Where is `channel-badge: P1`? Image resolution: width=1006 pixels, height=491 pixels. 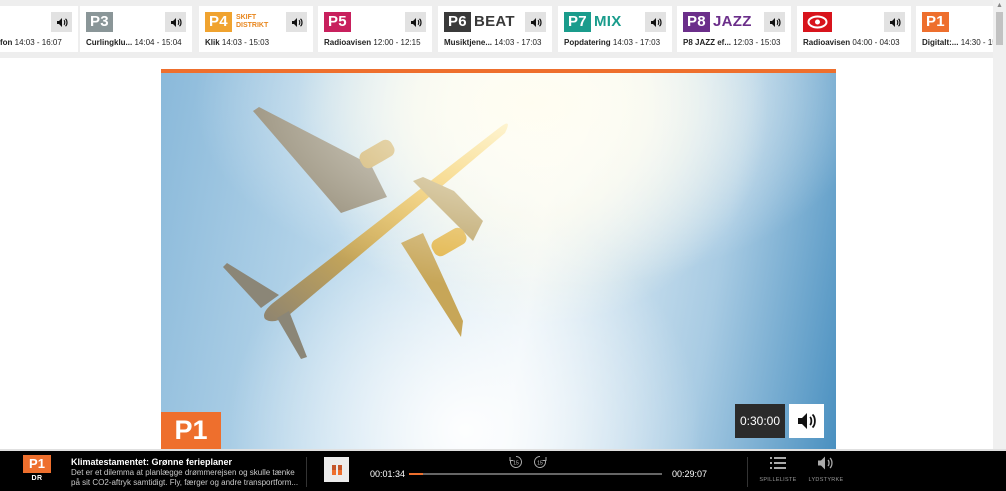 channel-badge: P1 is located at coordinates (935, 22).